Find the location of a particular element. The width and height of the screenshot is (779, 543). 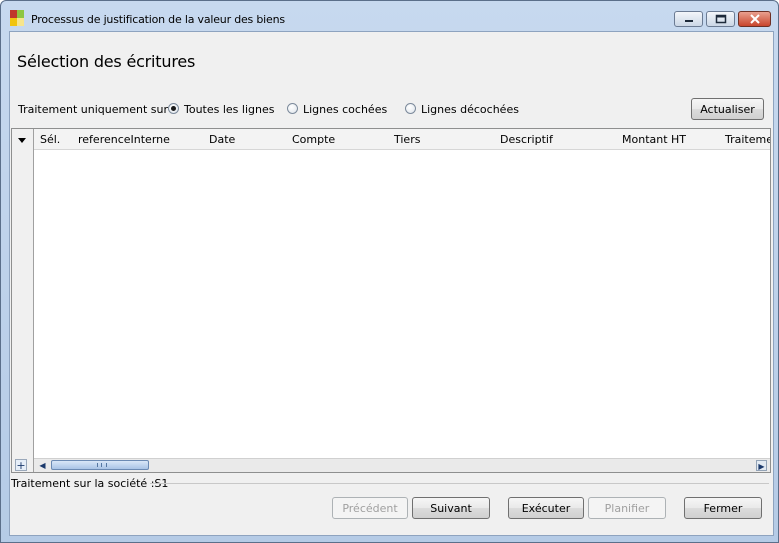

refresh-button-label: Actualiser is located at coordinates (727, 109).